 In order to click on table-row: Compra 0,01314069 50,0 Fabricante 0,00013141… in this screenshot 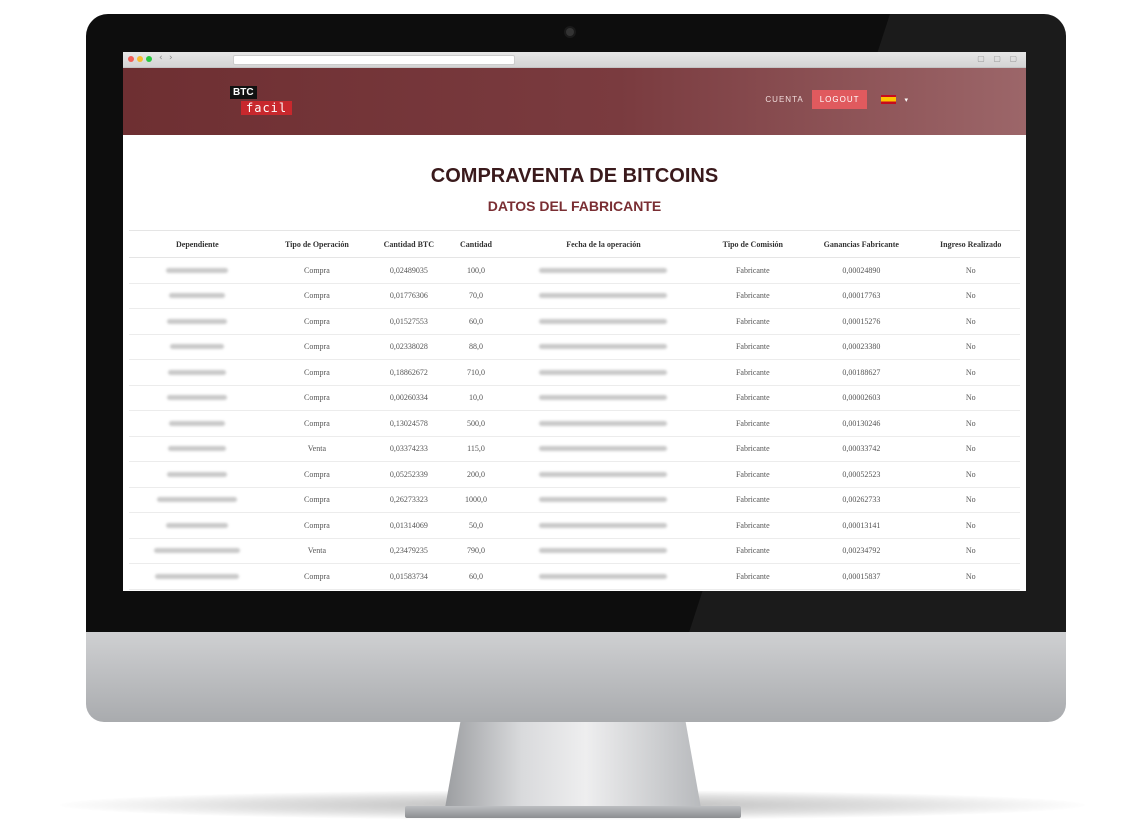, I will do `click(574, 525)`.